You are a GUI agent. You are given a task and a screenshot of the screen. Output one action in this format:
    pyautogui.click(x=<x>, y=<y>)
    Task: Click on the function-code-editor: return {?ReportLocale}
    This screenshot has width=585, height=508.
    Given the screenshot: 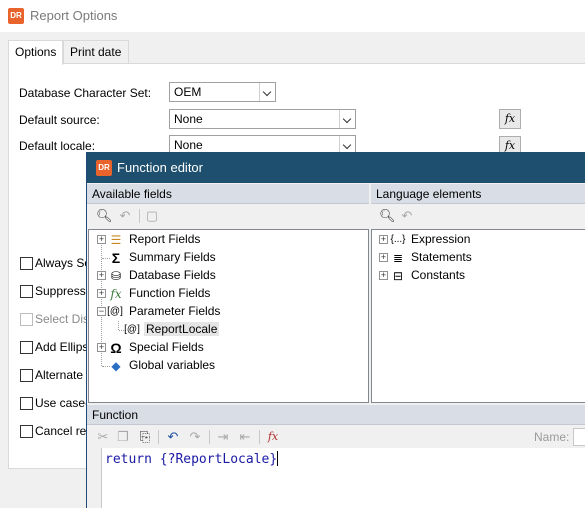 What is the action you would take?
    pyautogui.click(x=343, y=478)
    